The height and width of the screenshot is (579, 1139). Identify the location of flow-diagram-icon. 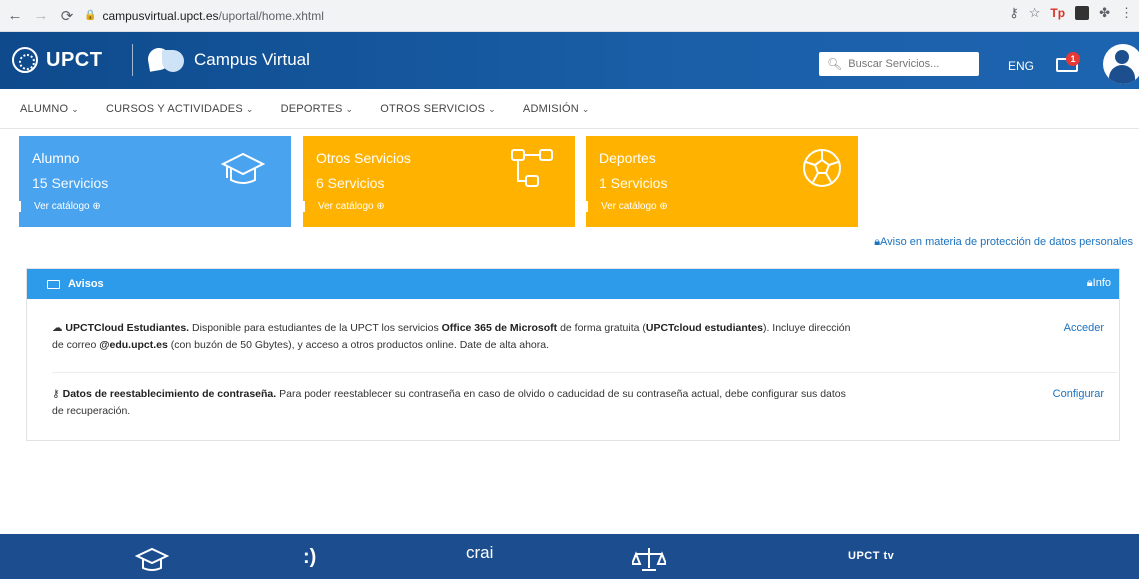
(532, 168).